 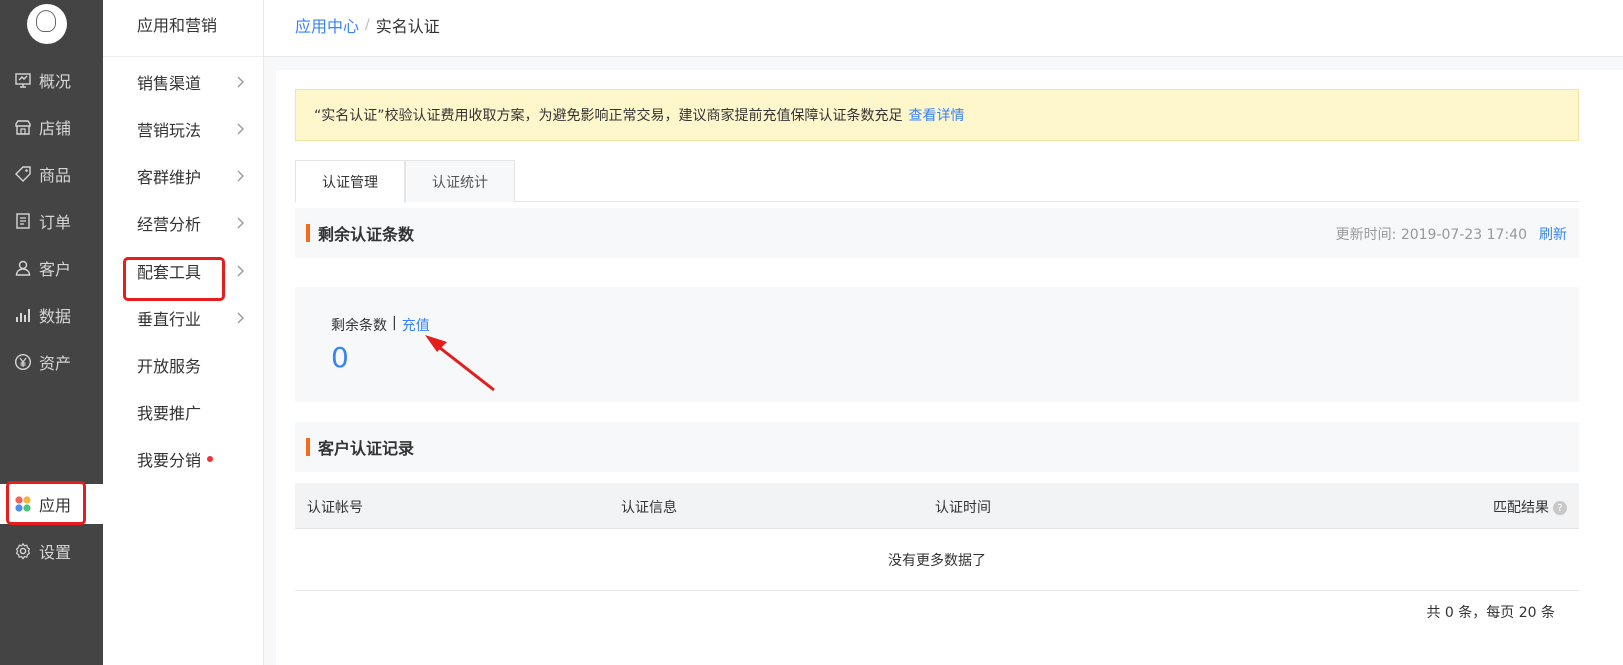 I want to click on column-header-account: 认证帐号, so click(x=335, y=508).